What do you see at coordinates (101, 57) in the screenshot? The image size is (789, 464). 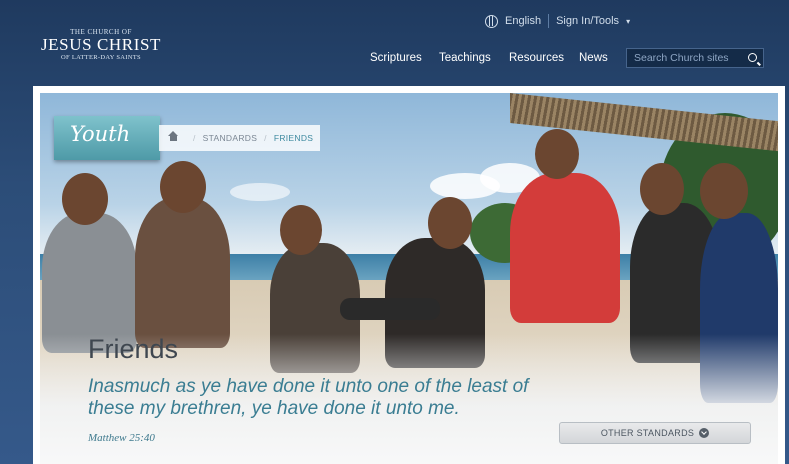 I see `logo-line-3: OF LATTER-DAY SAINTS` at bounding box center [101, 57].